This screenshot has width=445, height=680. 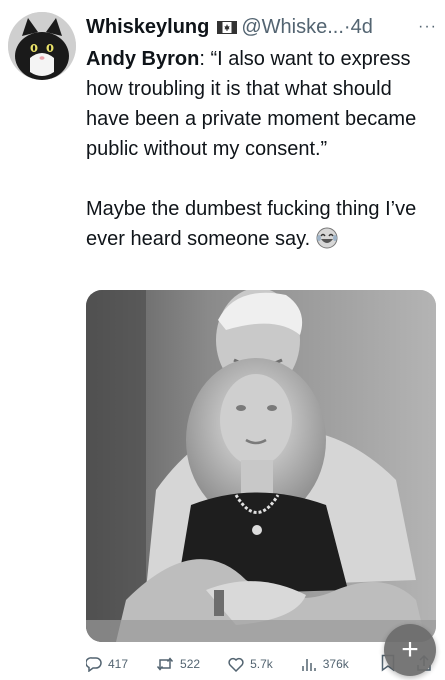 I want to click on compose-plus-icon: +, so click(x=410, y=649).